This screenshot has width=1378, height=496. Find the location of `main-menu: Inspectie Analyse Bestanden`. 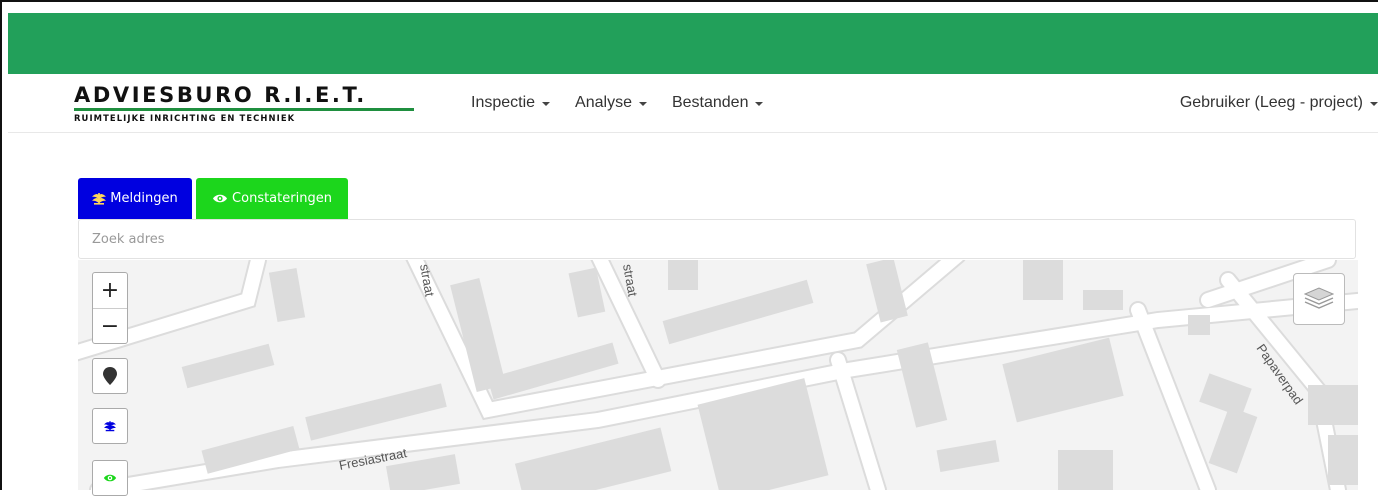

main-menu: Inspectie Analyse Bestanden is located at coordinates (617, 103).